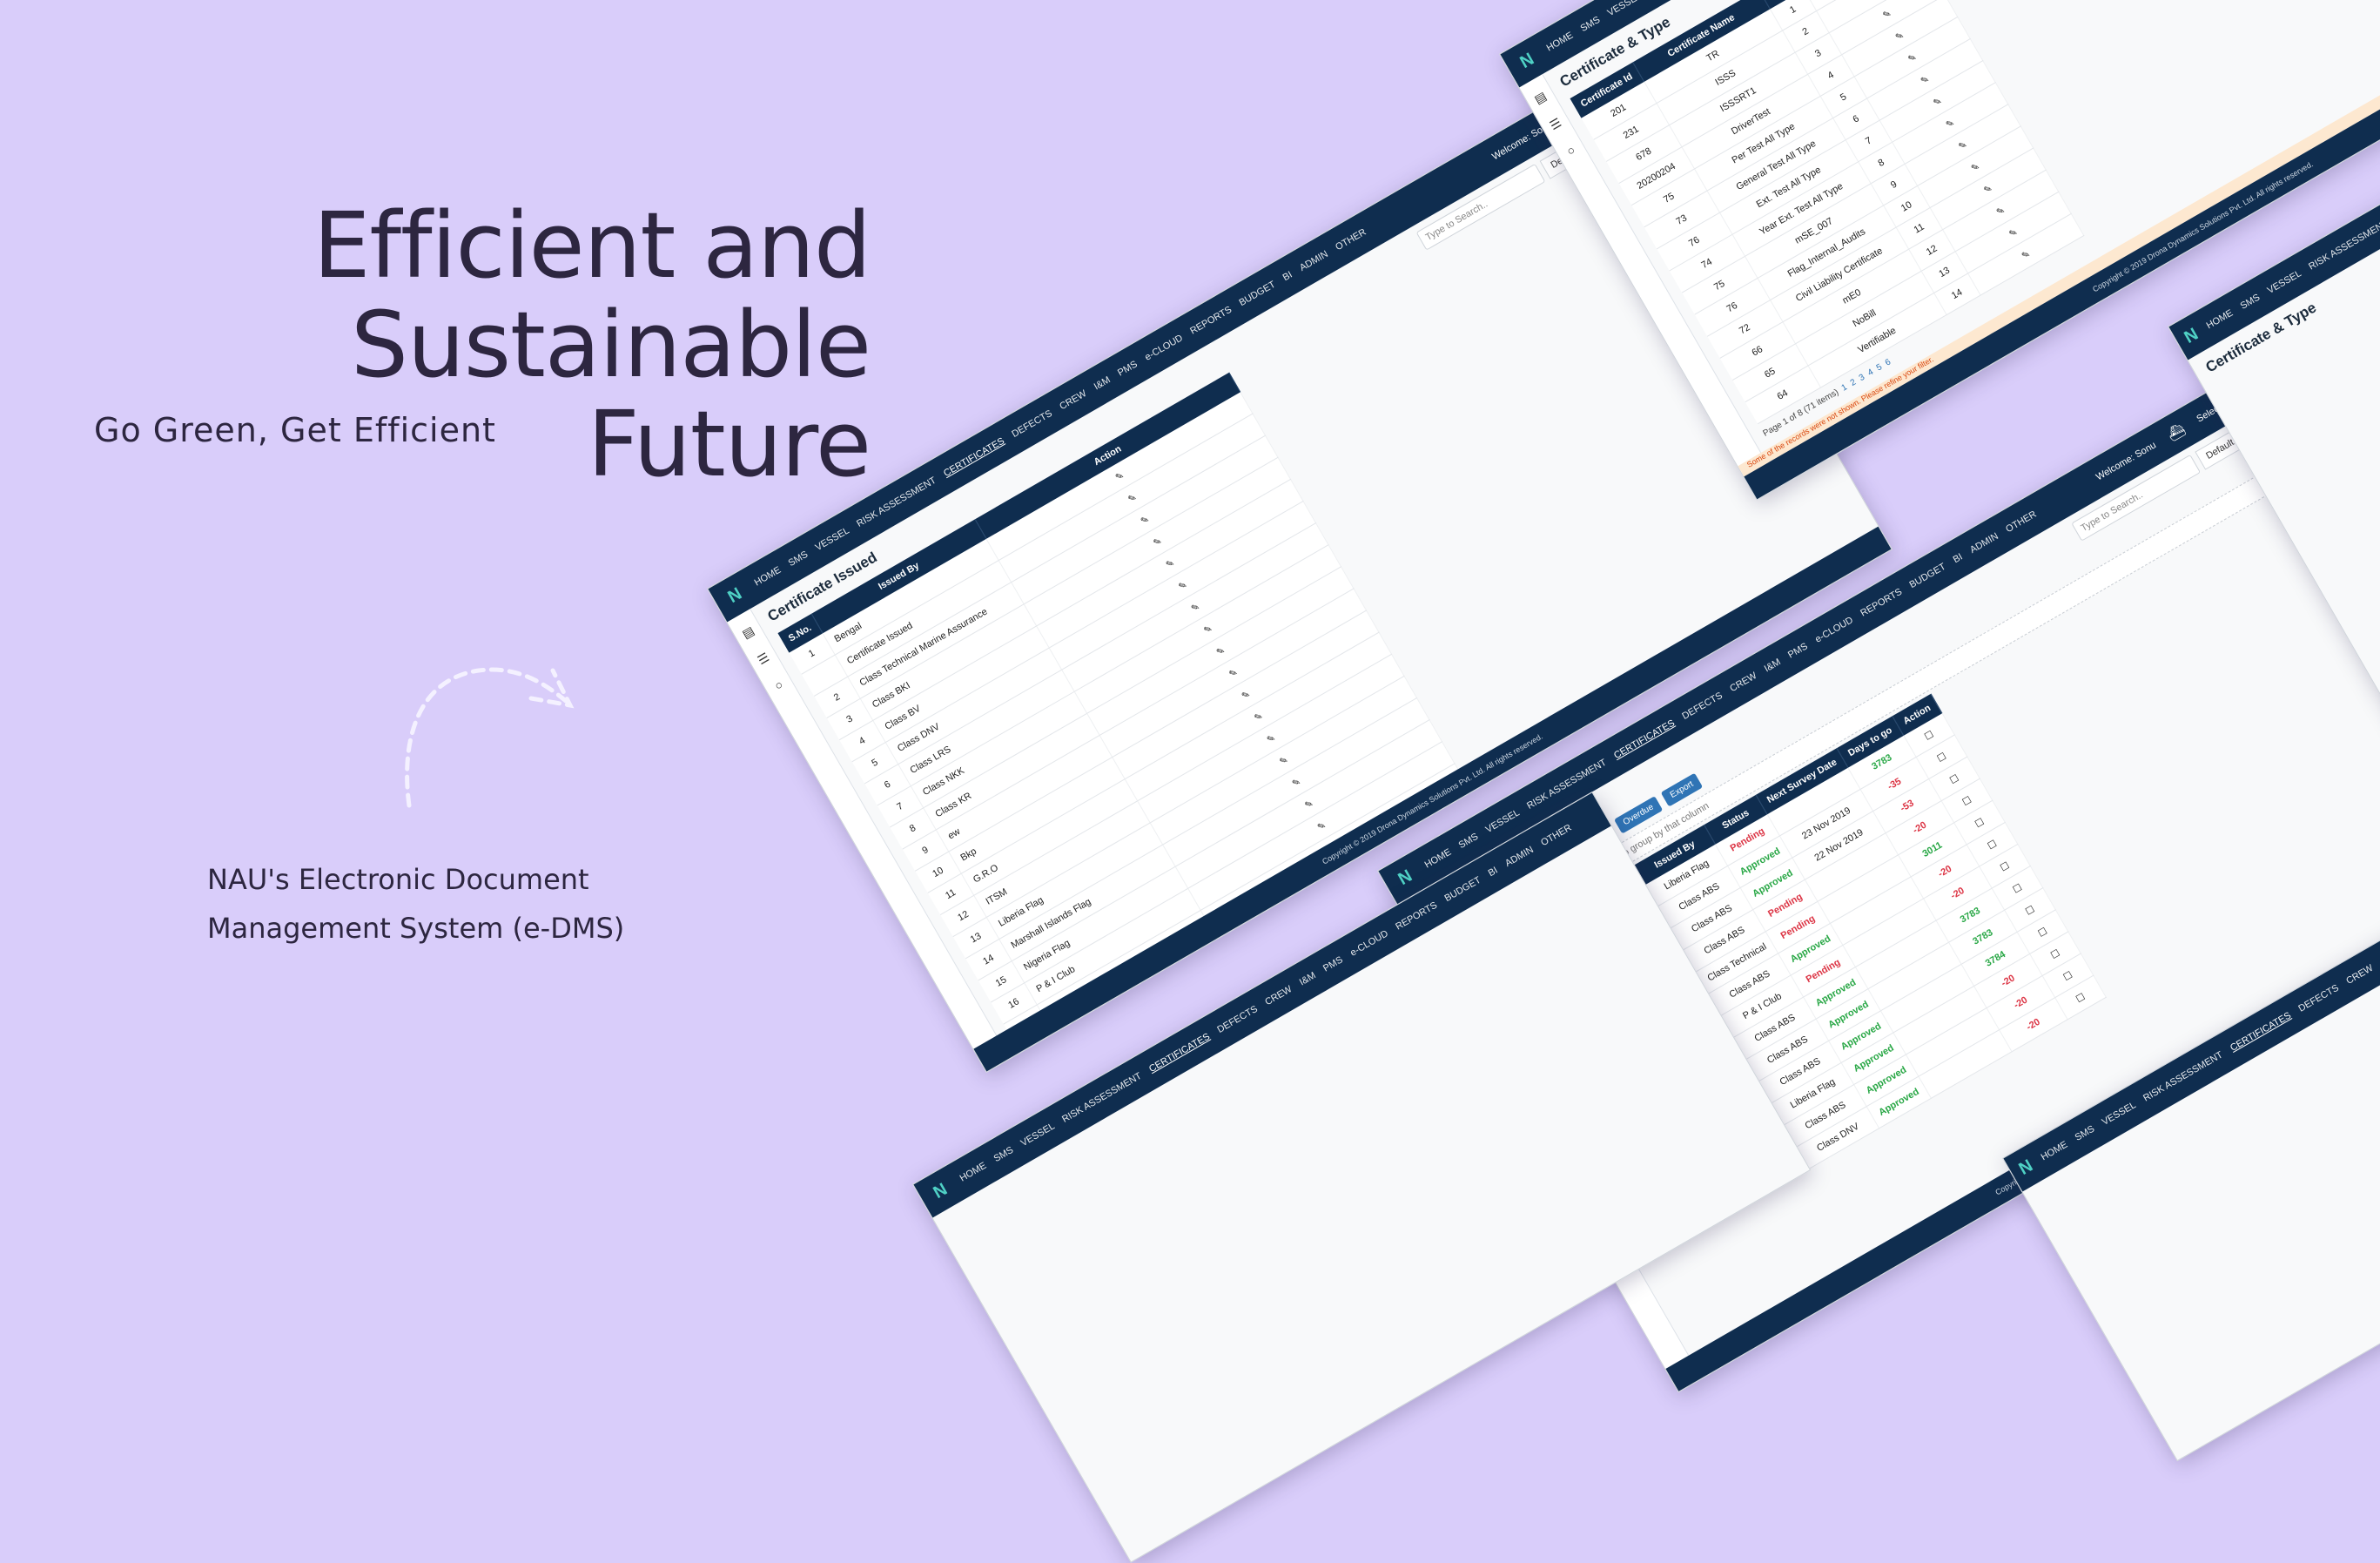 The width and height of the screenshot is (2380, 1563). I want to click on page-link: 3, so click(1862, 378).